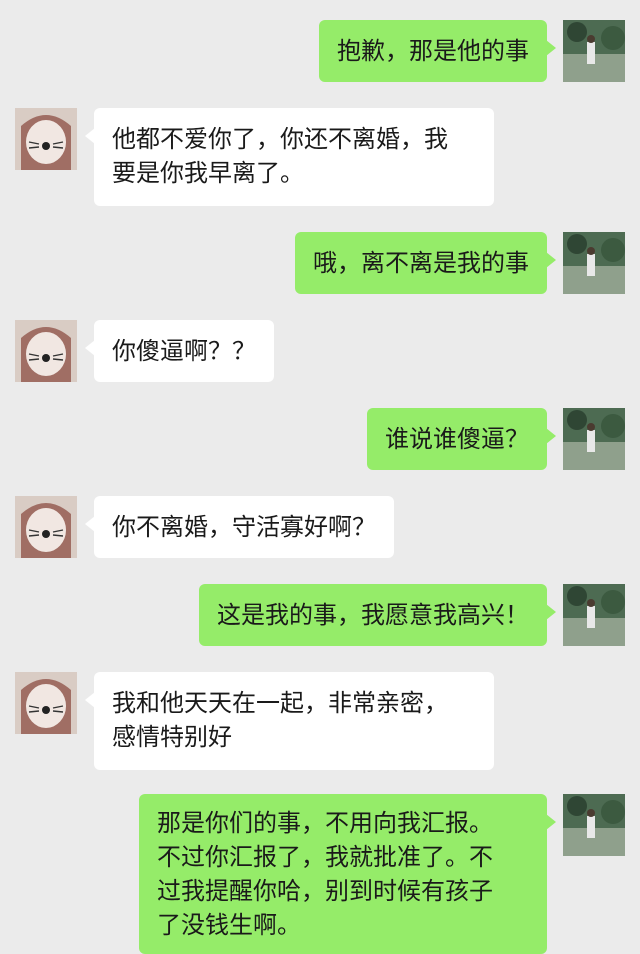 The height and width of the screenshot is (954, 640). What do you see at coordinates (280, 703) in the screenshot?
I see `message-text: 我和他天天在一起，非常亲密，` at bounding box center [280, 703].